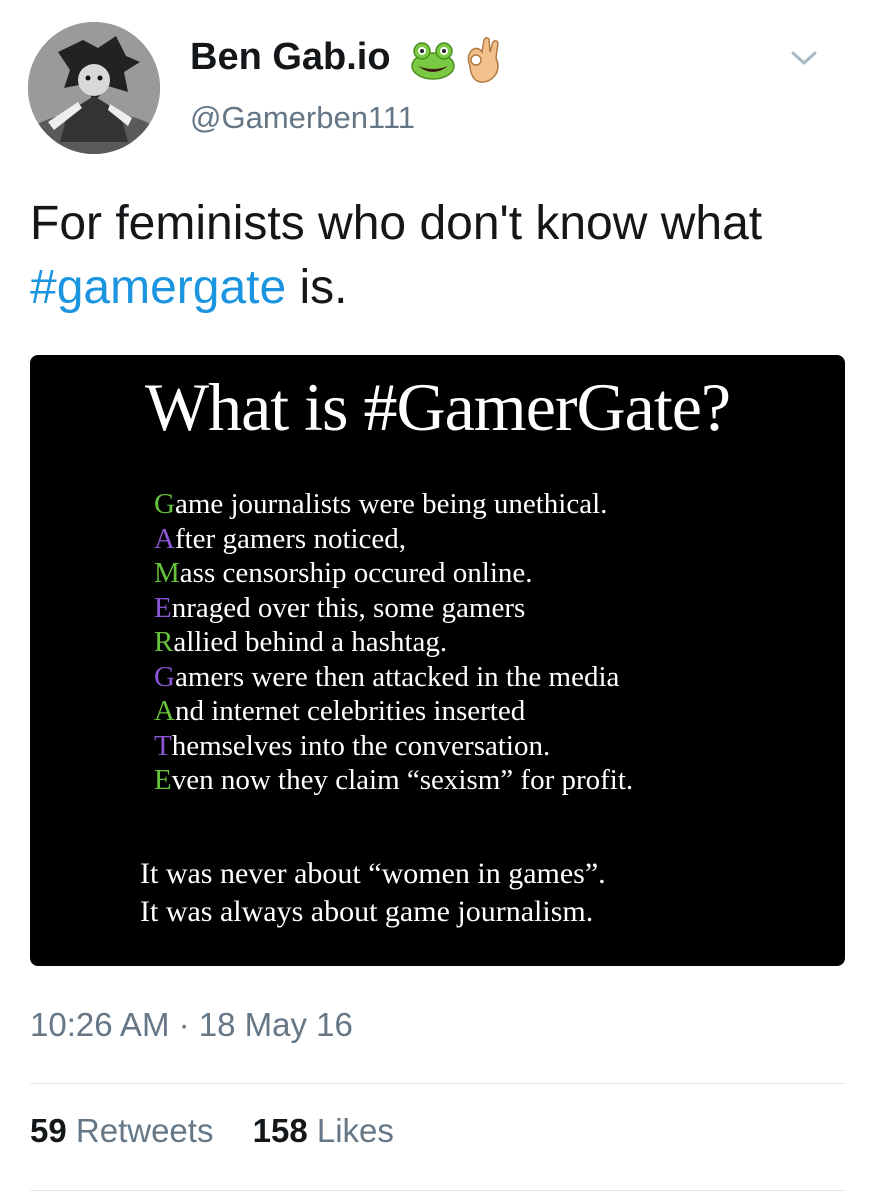 The width and height of the screenshot is (873, 1200). I want to click on acrostic-text: allied behind a hashtag., so click(310, 642).